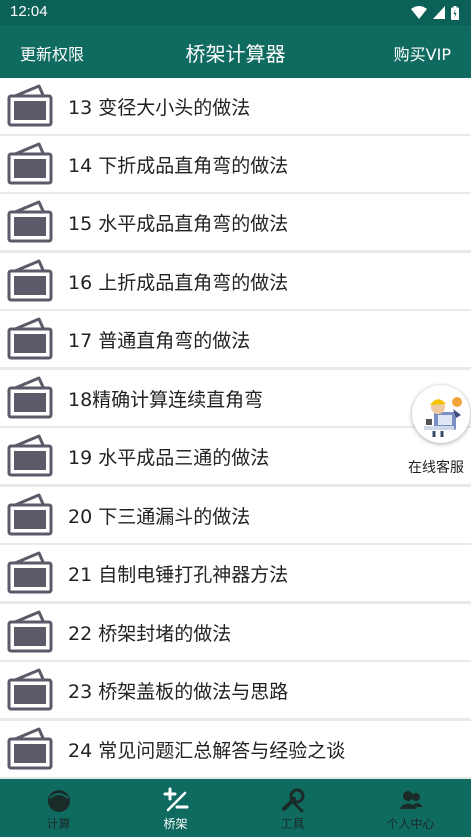 The image size is (471, 837). I want to click on calc-icon, so click(59, 801).